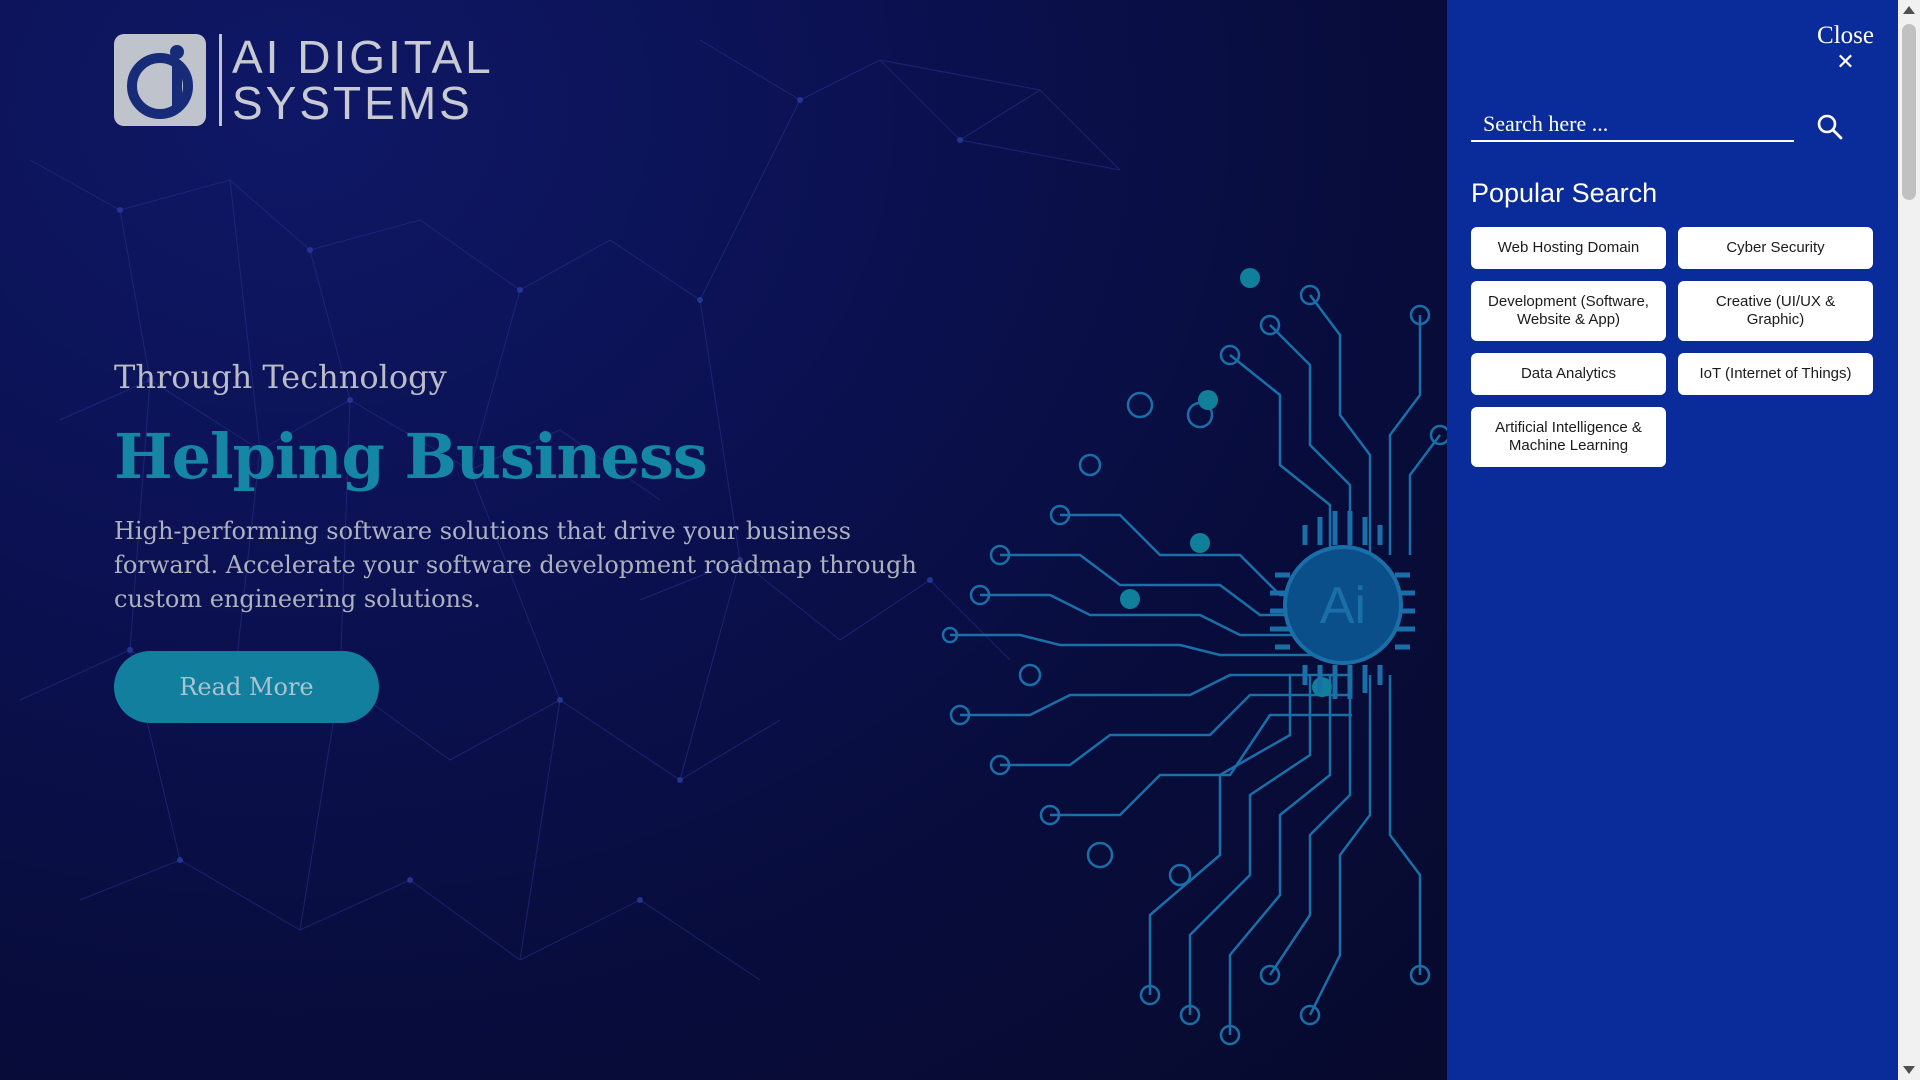 This screenshot has height=1080, width=1920. I want to click on search-button, so click(1830, 127).